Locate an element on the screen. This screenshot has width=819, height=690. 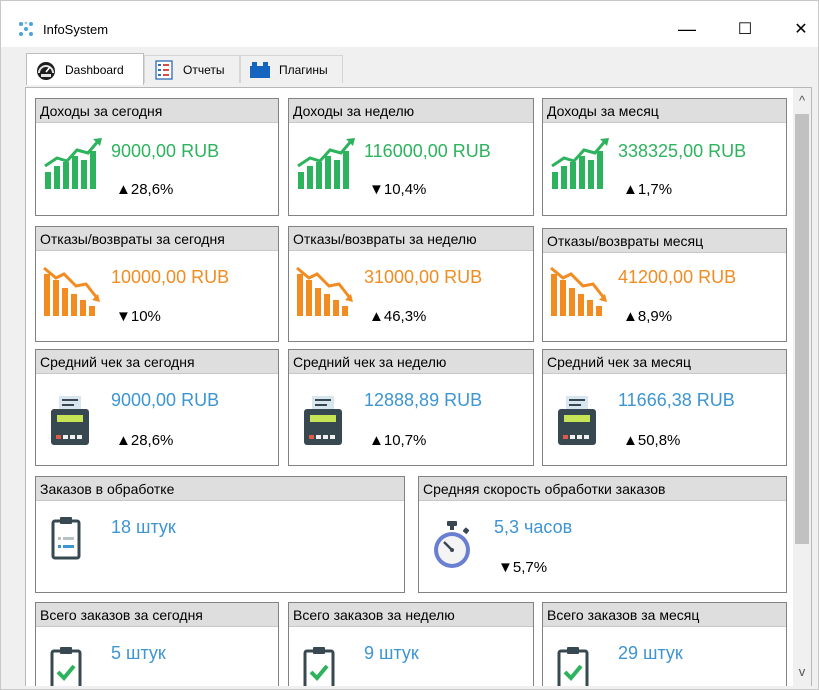
stopwatch-icon is located at coordinates (452, 544).